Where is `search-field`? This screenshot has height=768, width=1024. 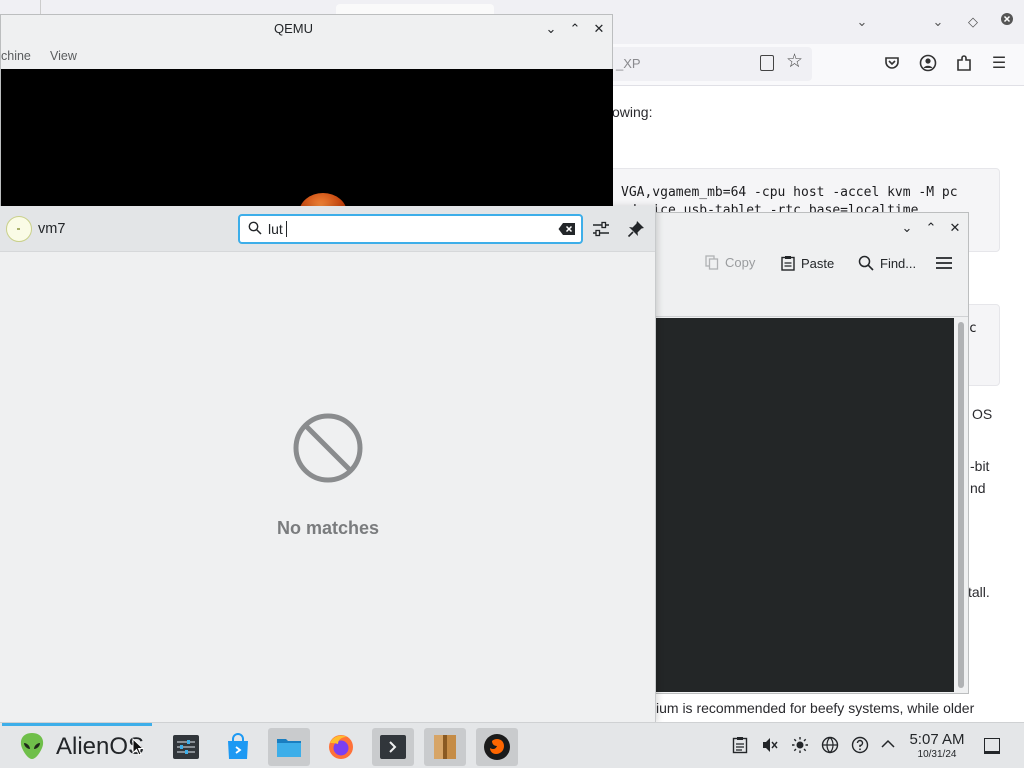
search-field is located at coordinates (410, 229).